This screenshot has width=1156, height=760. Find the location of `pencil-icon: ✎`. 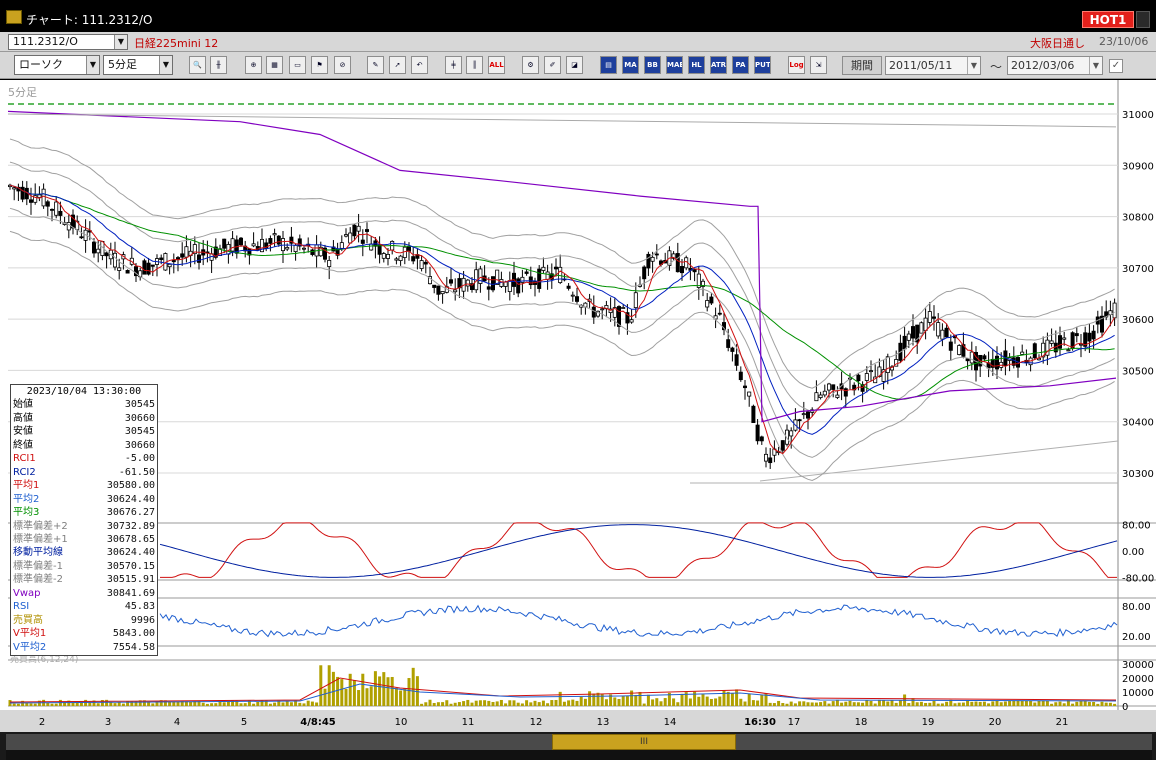

pencil-icon: ✎ is located at coordinates (375, 65).